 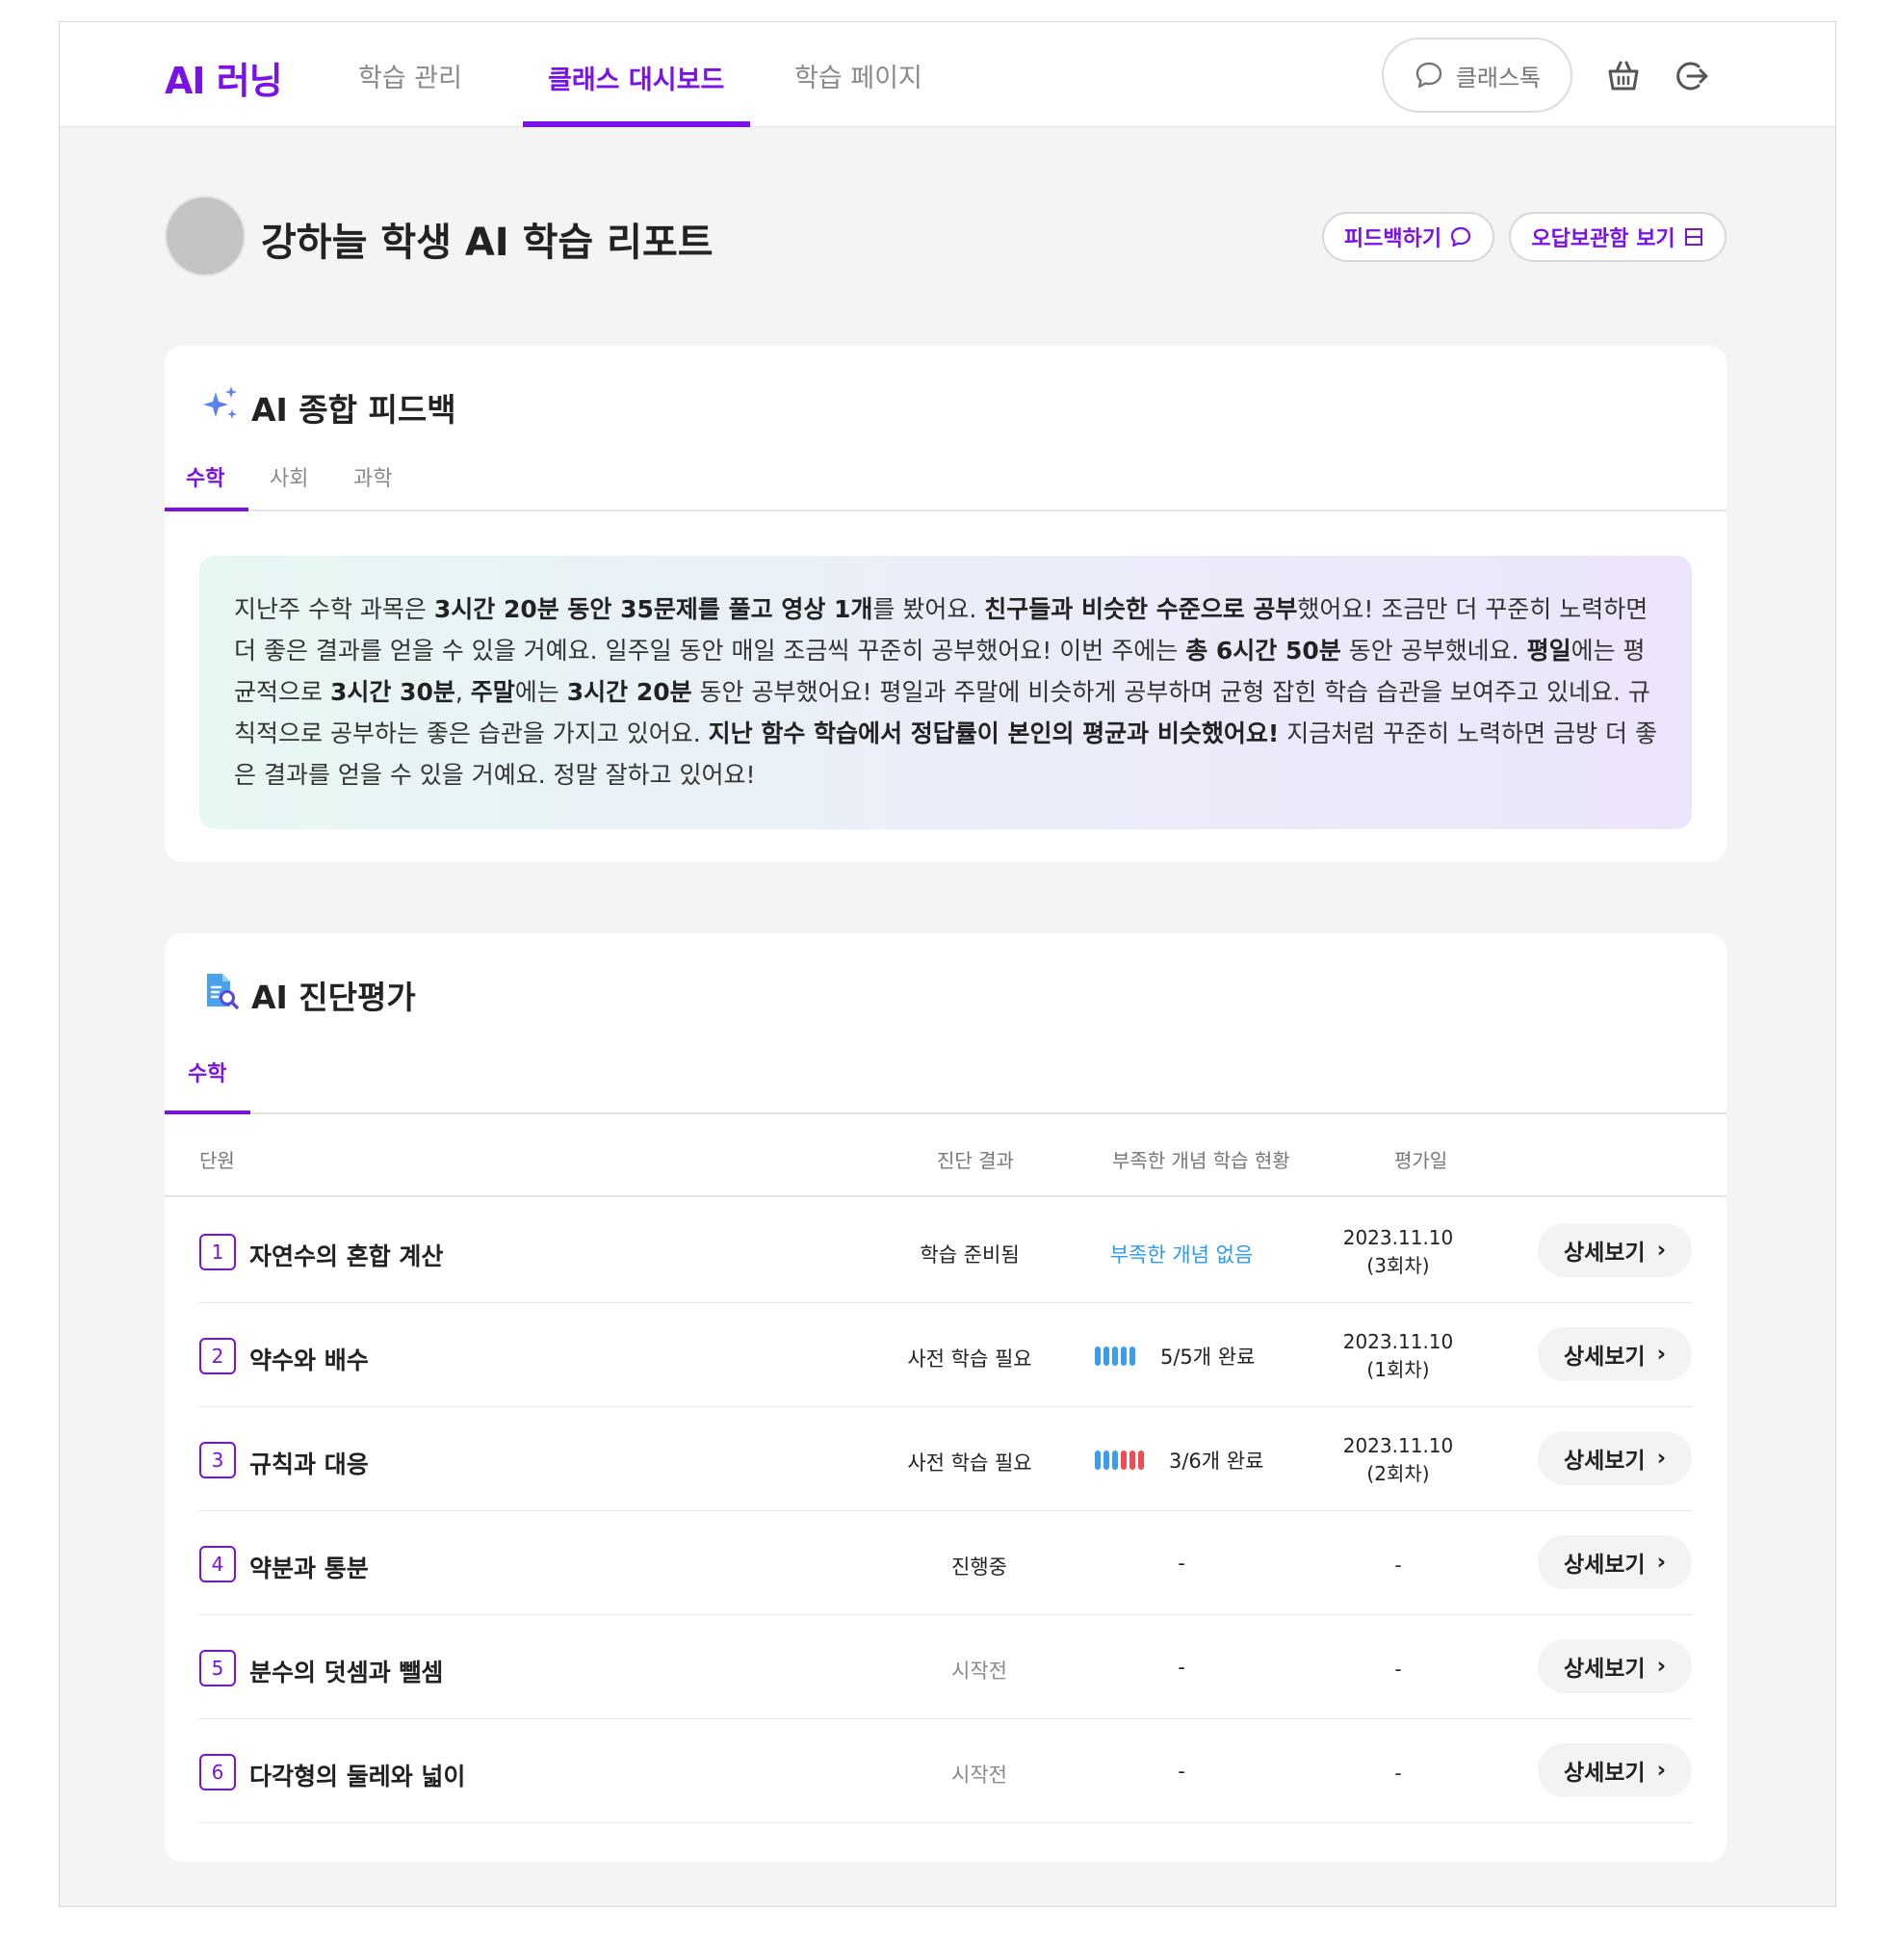 I want to click on unit-name: 분수의 덧셈과 뺄셈, so click(x=346, y=1672).